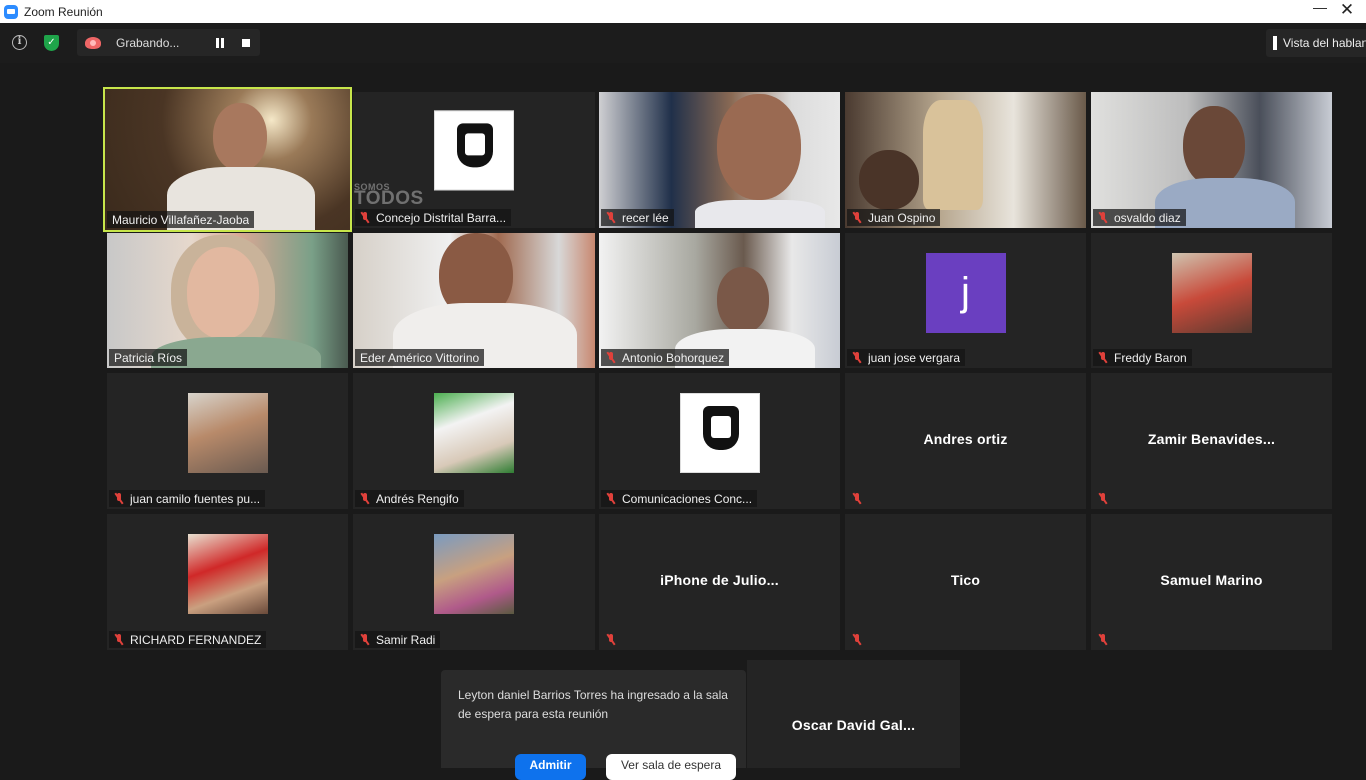 The width and height of the screenshot is (1366, 780). Describe the element at coordinates (1142, 357) in the screenshot. I see `name-label: Freddy Baron` at that location.